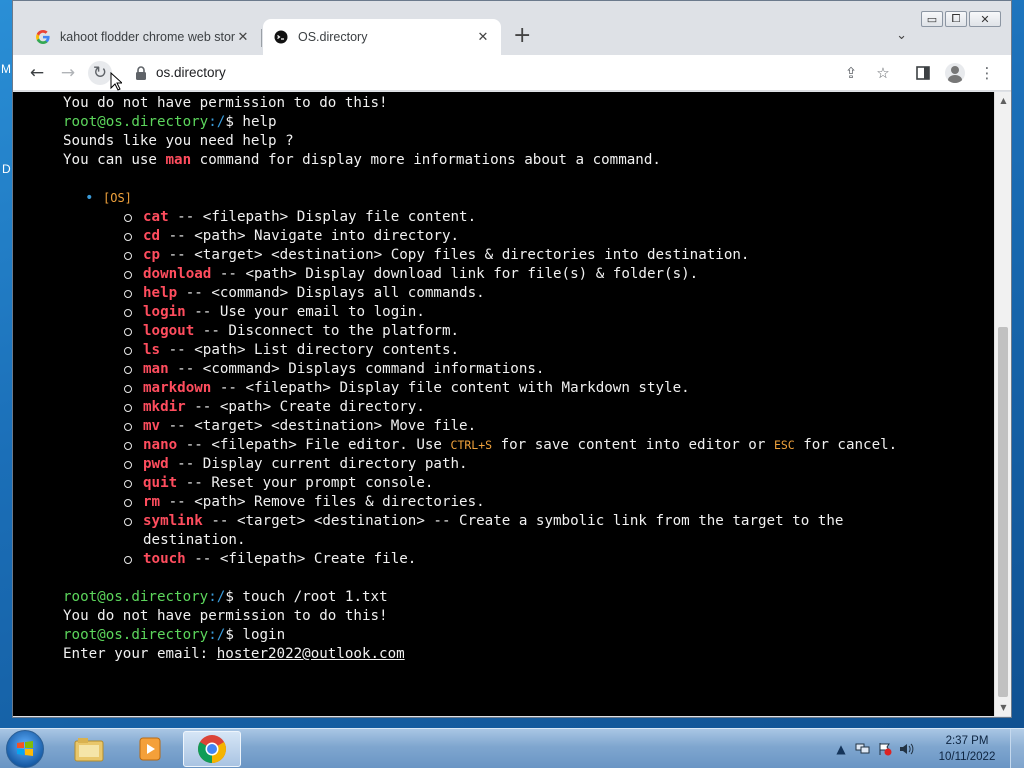 The width and height of the screenshot is (1024, 768). What do you see at coordinates (225, 616) in the screenshot?
I see `terminal-output-line: You do not have permission to do this!` at bounding box center [225, 616].